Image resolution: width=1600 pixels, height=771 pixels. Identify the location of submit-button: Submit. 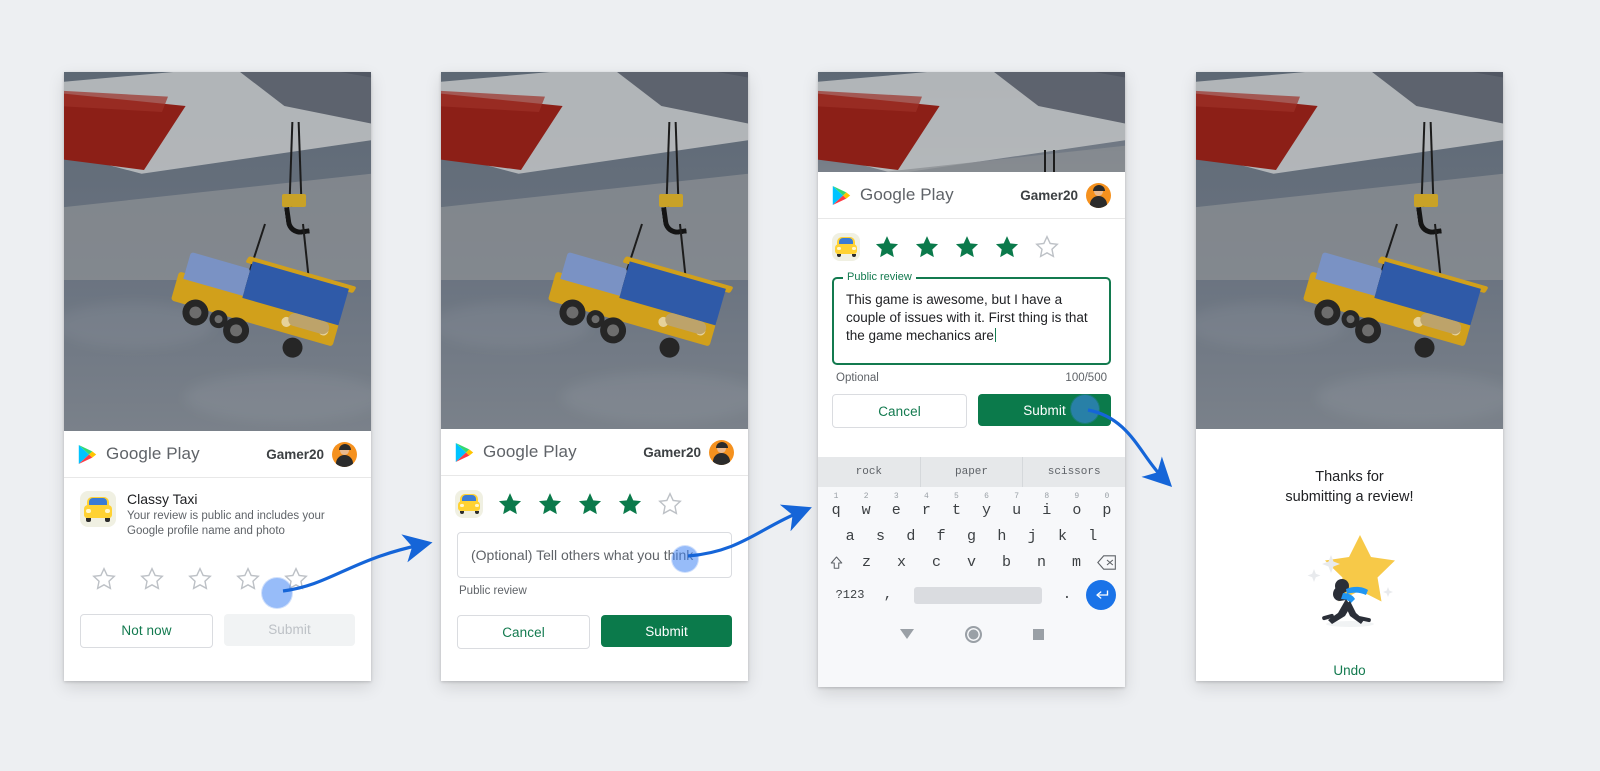
(666, 631).